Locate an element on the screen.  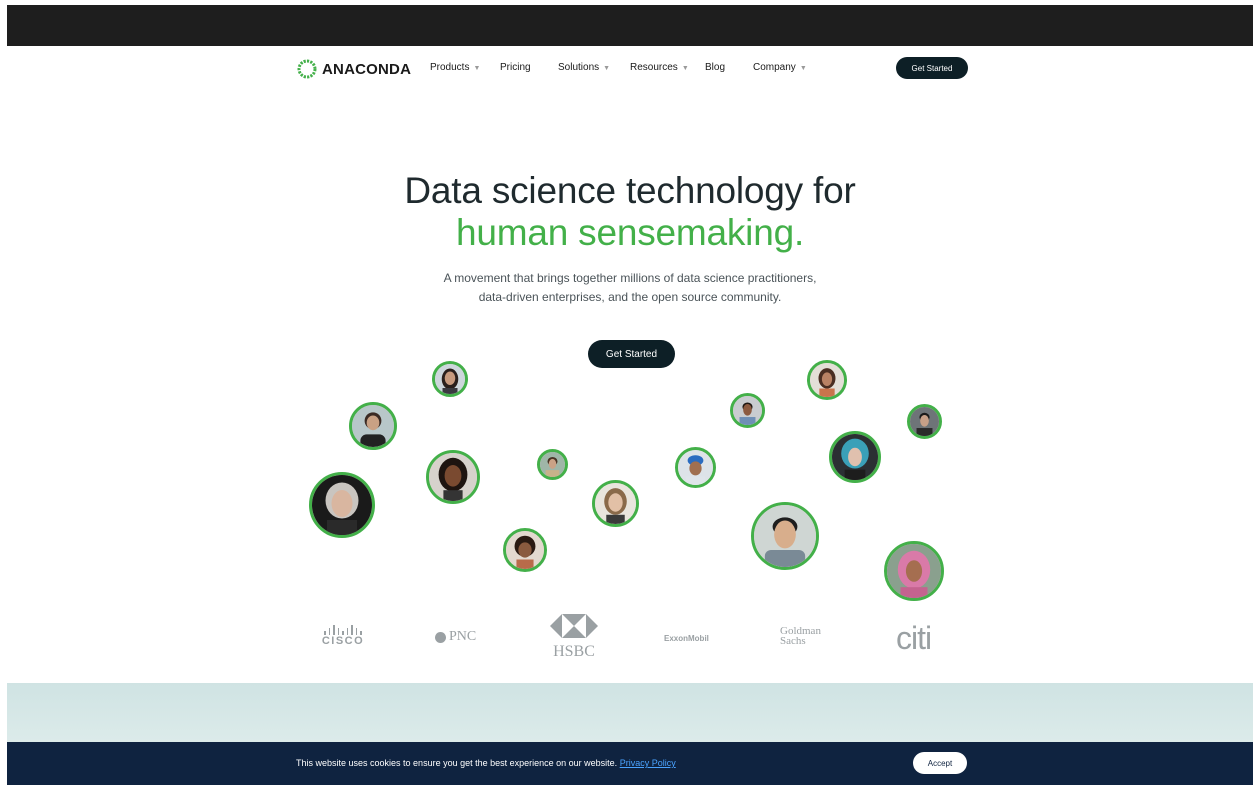
nav-item-products: Products ▼ is located at coordinates (465, 67).